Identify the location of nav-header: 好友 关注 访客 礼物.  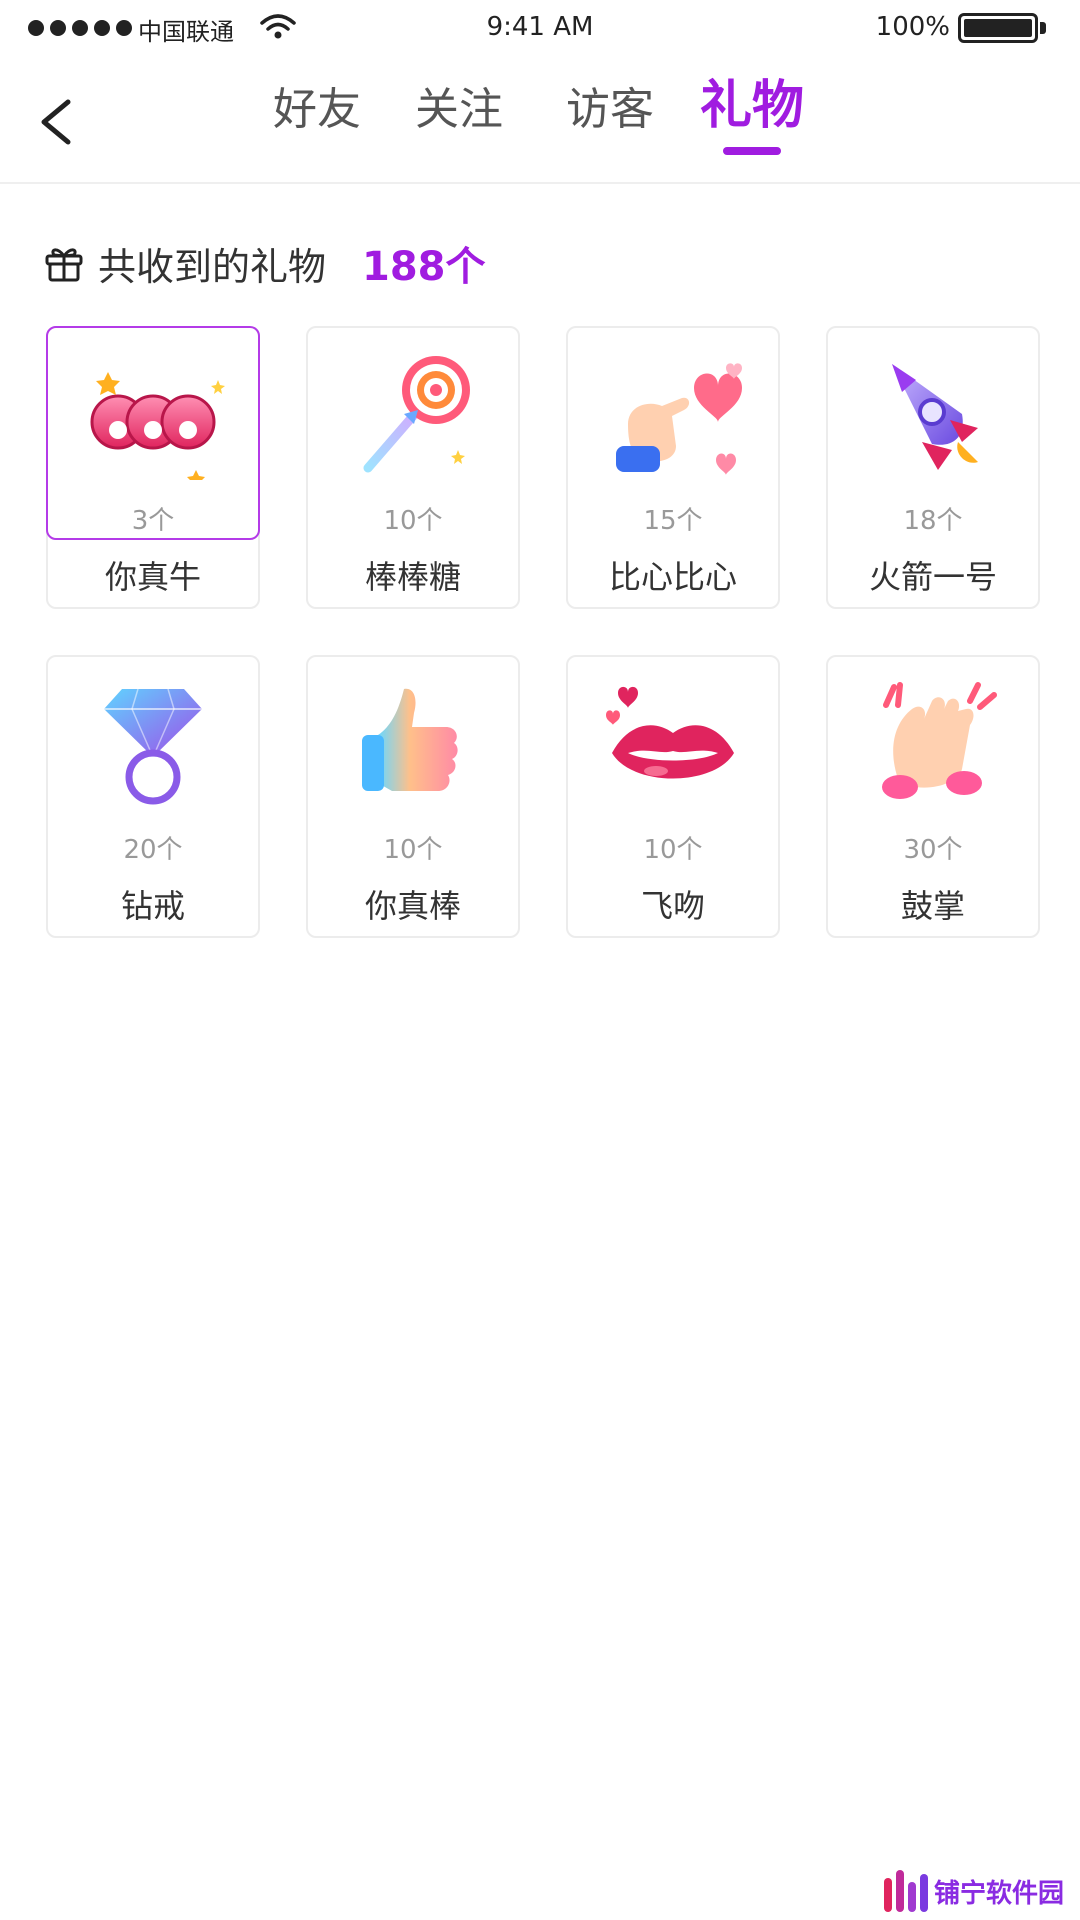
(540, 120).